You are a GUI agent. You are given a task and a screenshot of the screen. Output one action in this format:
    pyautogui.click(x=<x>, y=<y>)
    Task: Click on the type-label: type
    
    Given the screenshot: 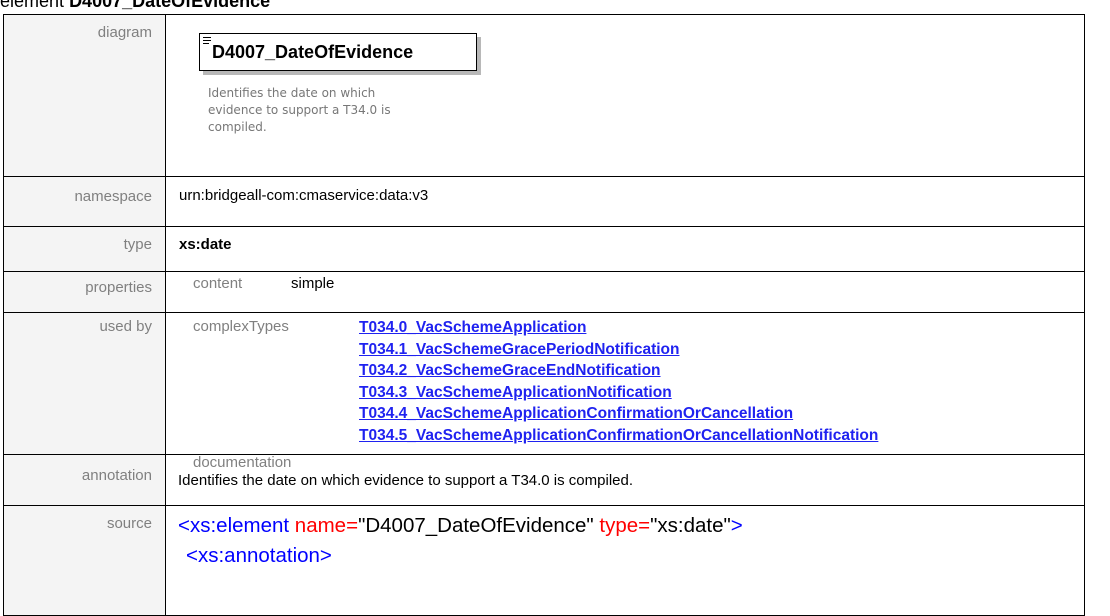 What is the action you would take?
    pyautogui.click(x=84, y=249)
    